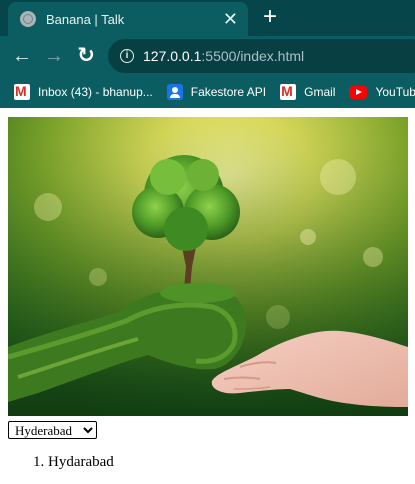  What do you see at coordinates (320, 92) in the screenshot?
I see `bookmark-label: Gmail` at bounding box center [320, 92].